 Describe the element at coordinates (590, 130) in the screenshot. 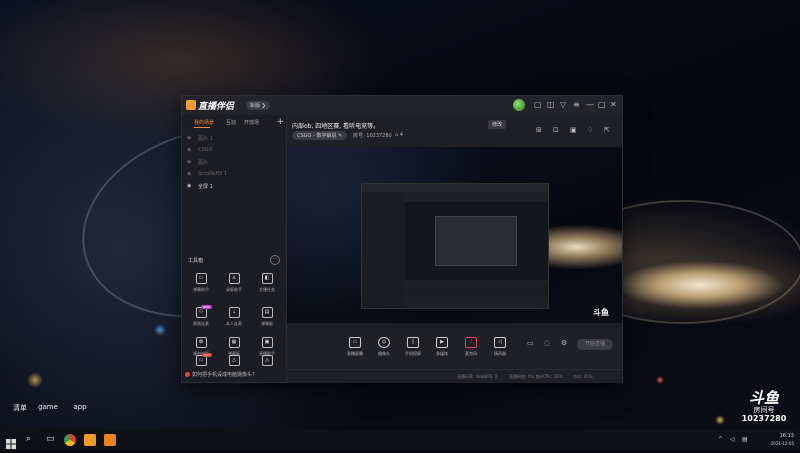

I see `bell-icon: ♢` at that location.